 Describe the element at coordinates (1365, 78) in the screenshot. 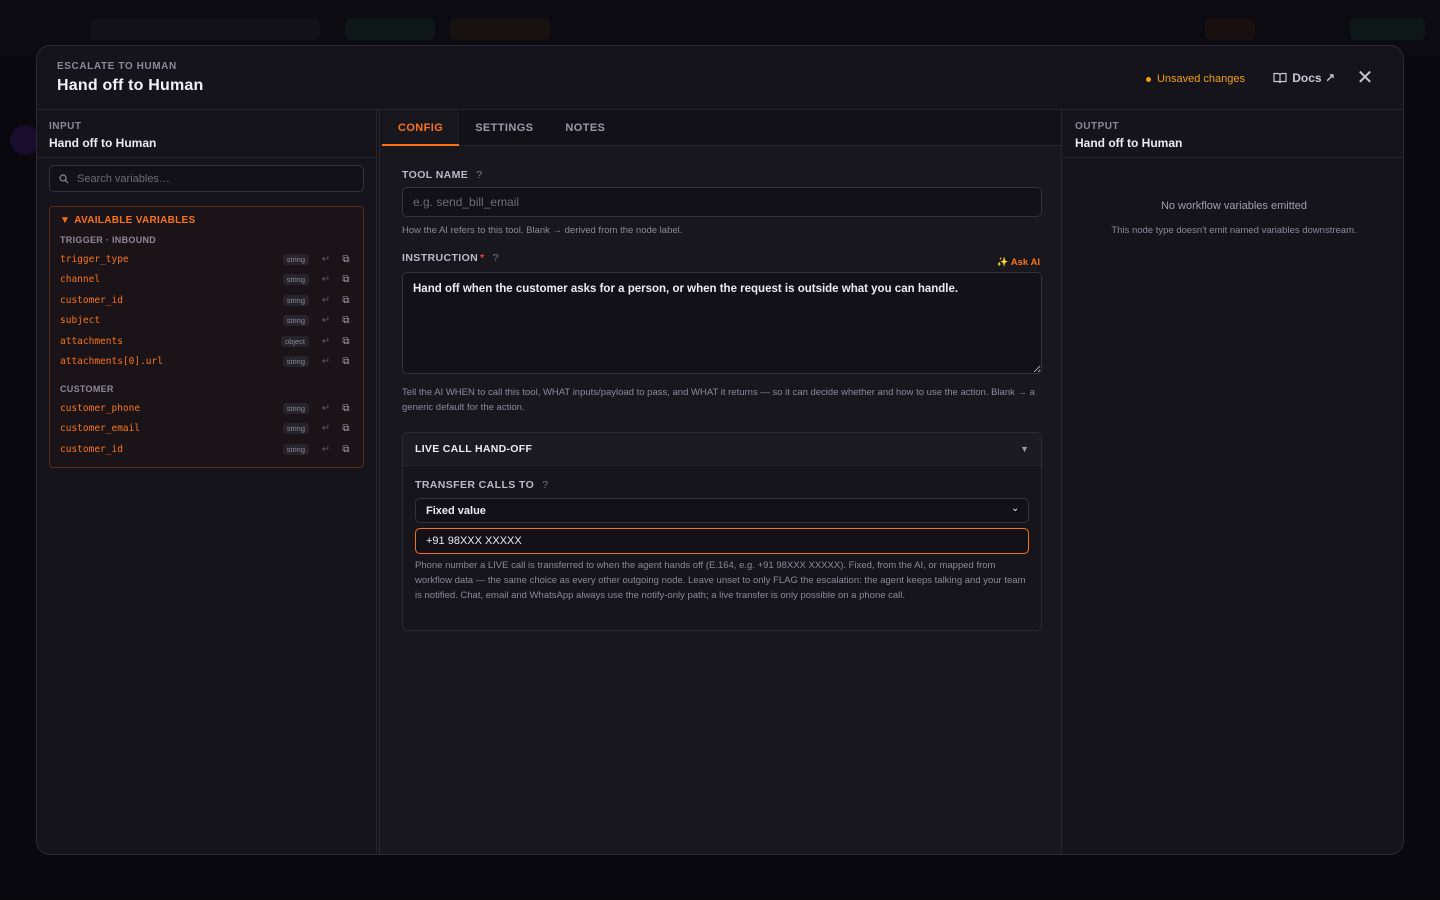

I see `close-icon: ✕` at that location.